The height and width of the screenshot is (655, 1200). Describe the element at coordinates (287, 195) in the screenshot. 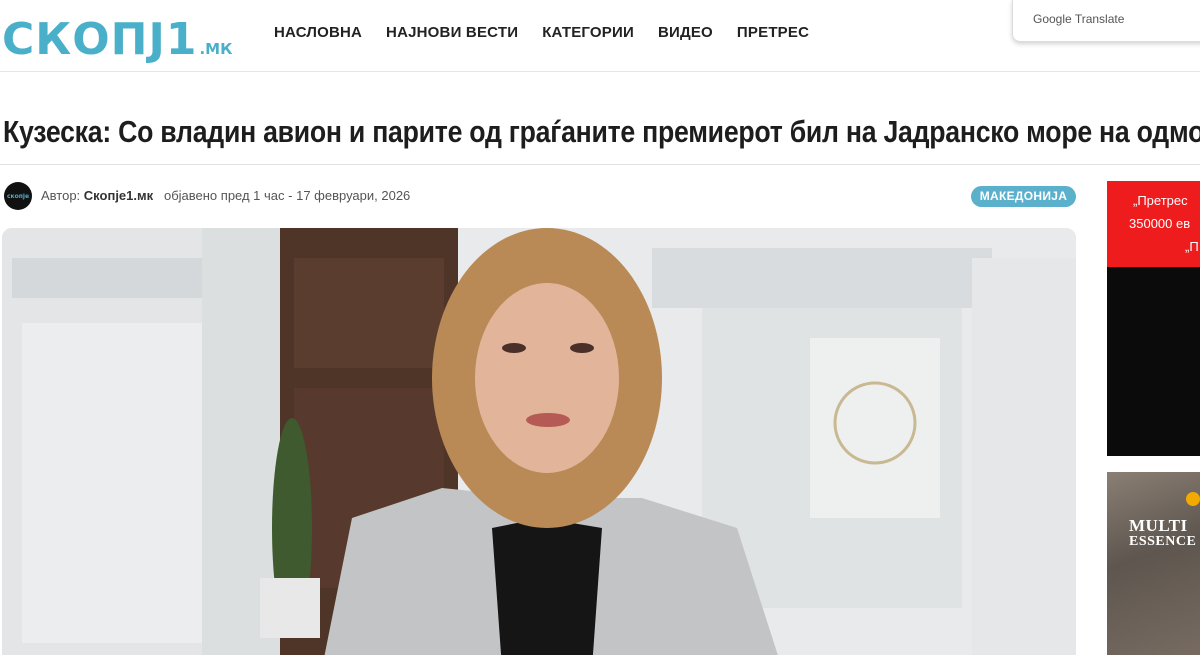

I see `publish-date: објавено пред 1 час - 17 февруари, 2026` at that location.